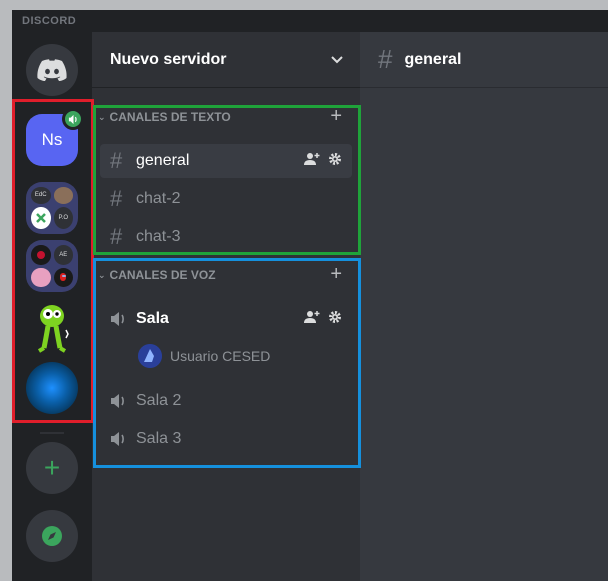 The image size is (608, 581). I want to click on add-server-button: +, so click(52, 468).